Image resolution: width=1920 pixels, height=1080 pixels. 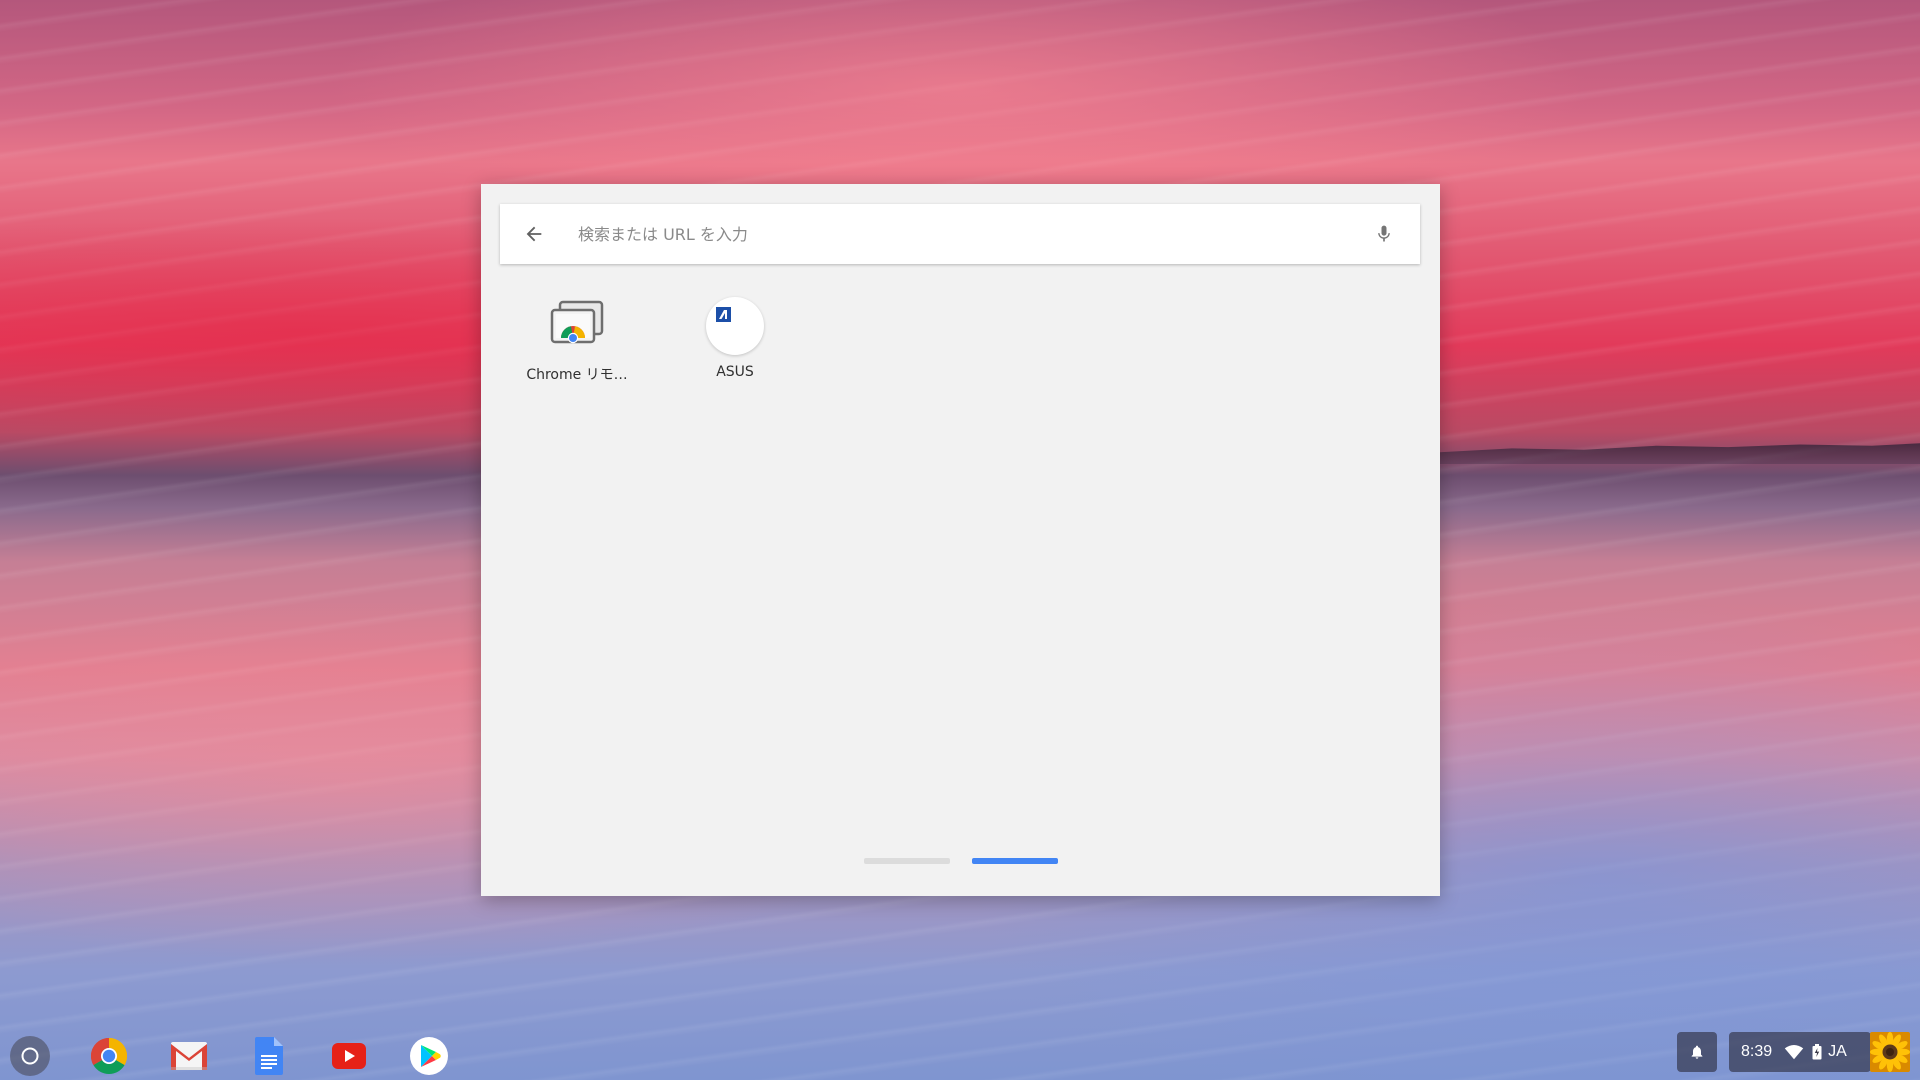 I want to click on sunflower-avatar-icon, so click(x=1890, y=1052).